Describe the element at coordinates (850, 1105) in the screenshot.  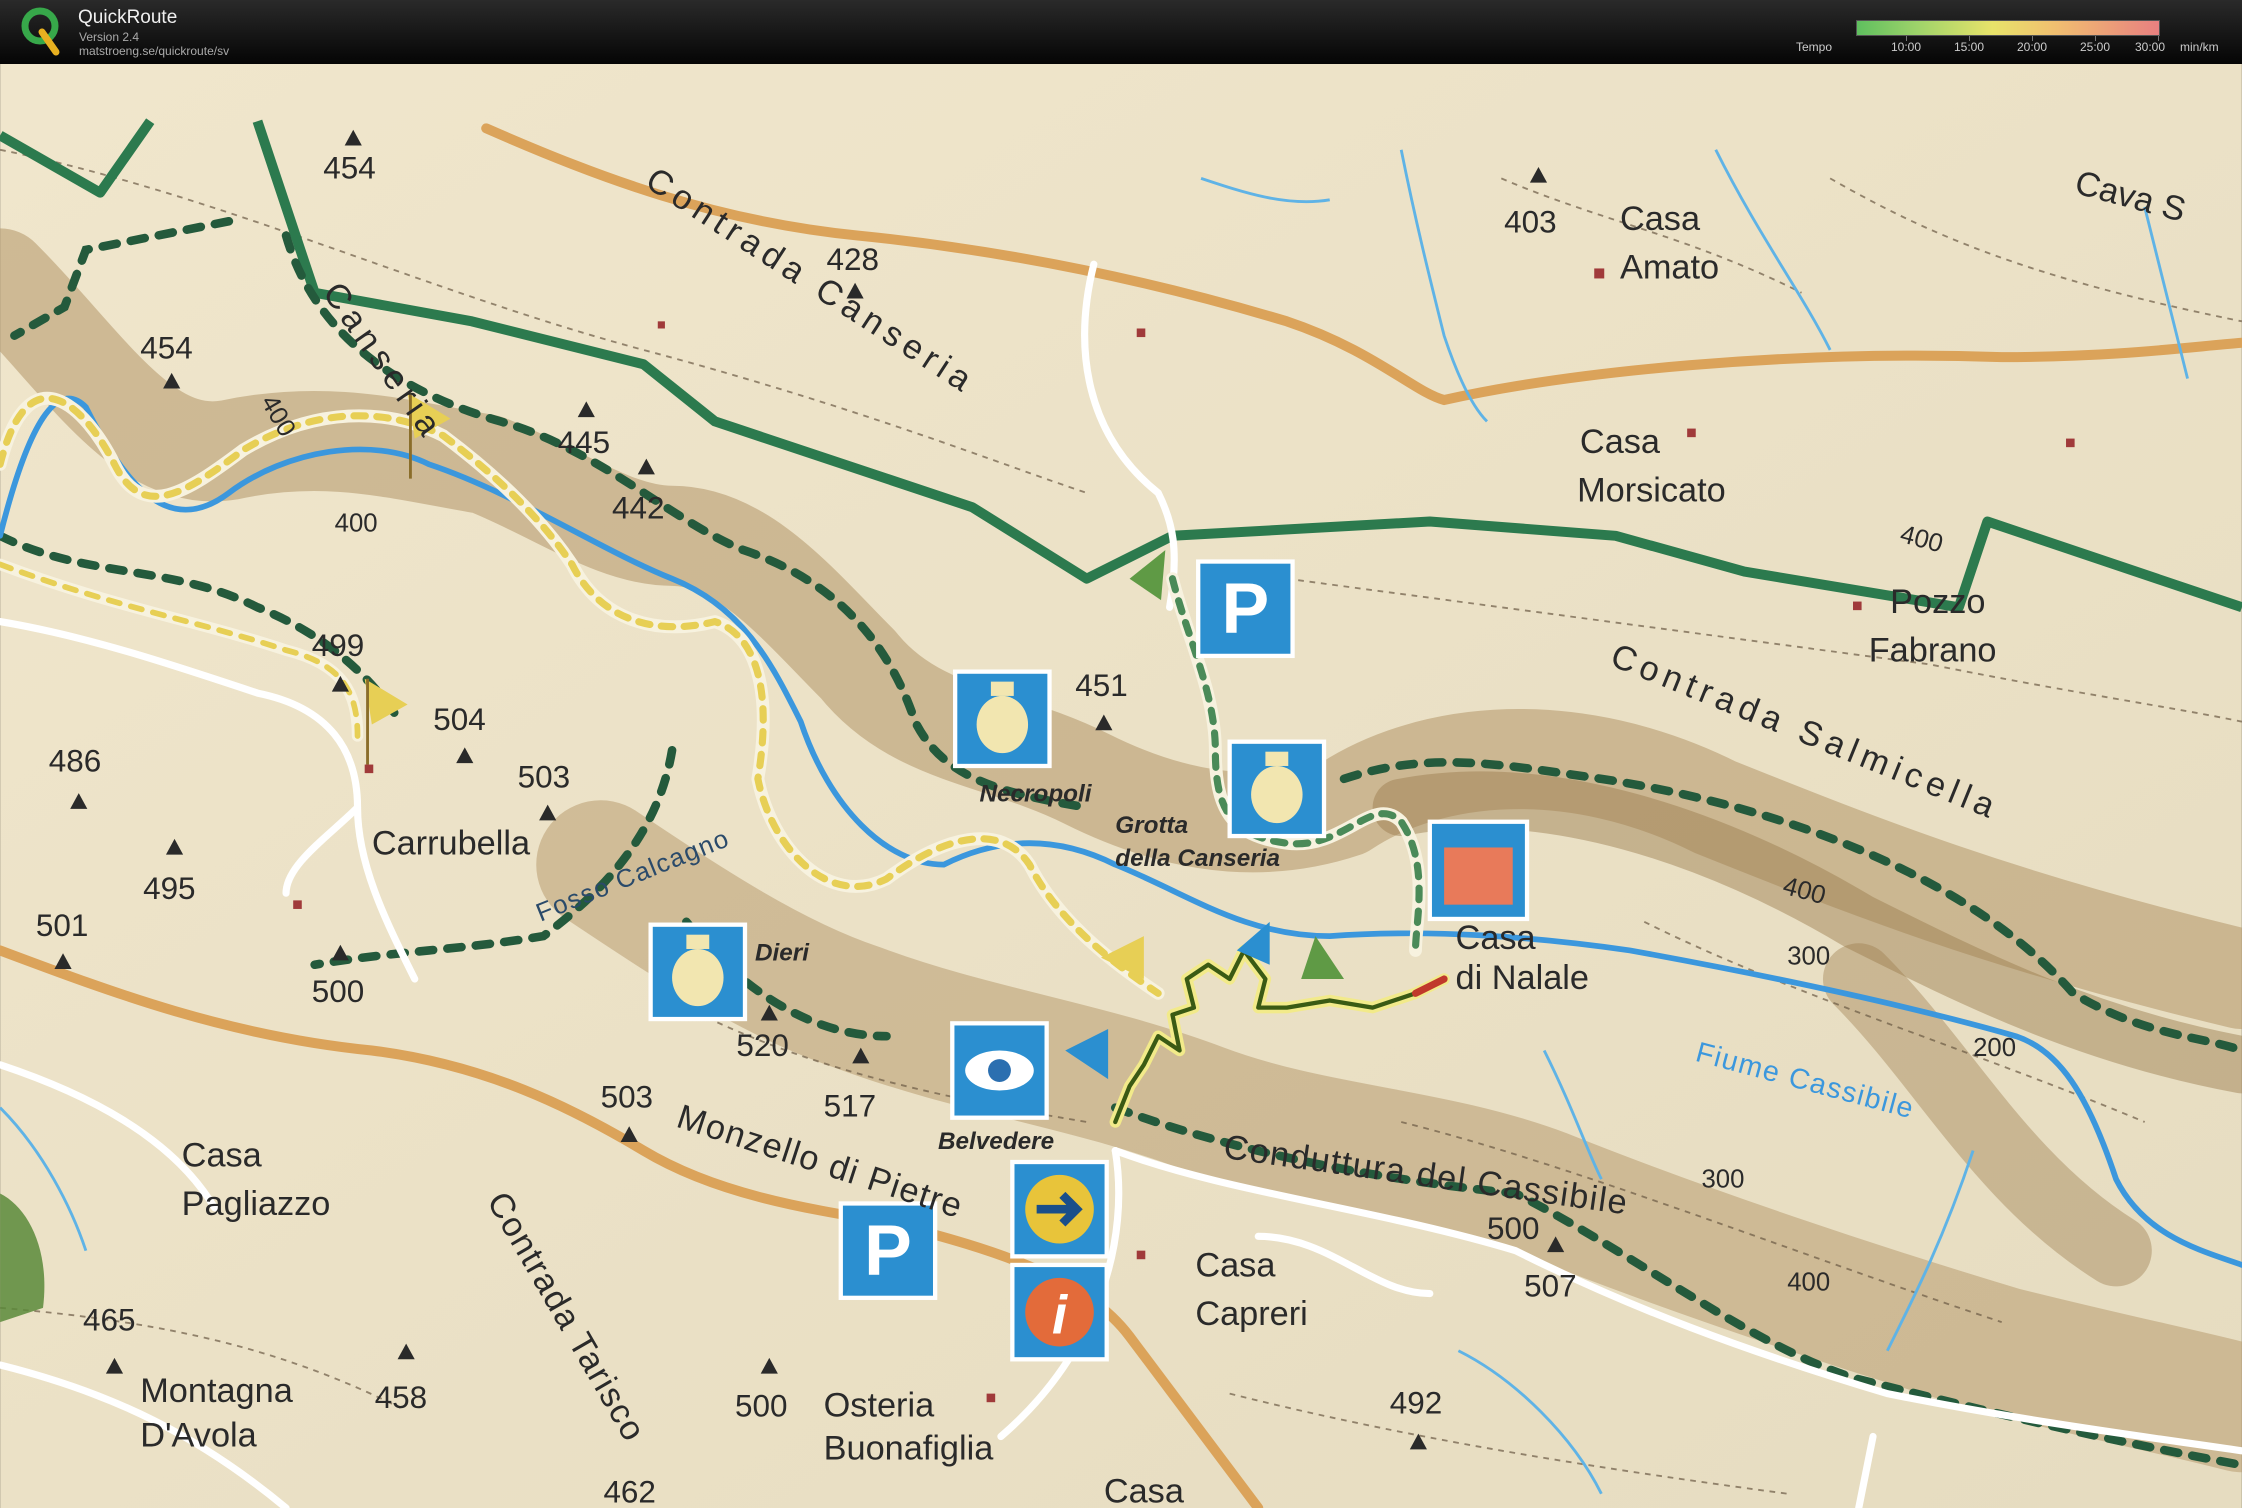
I see `elevation-label: 517` at that location.